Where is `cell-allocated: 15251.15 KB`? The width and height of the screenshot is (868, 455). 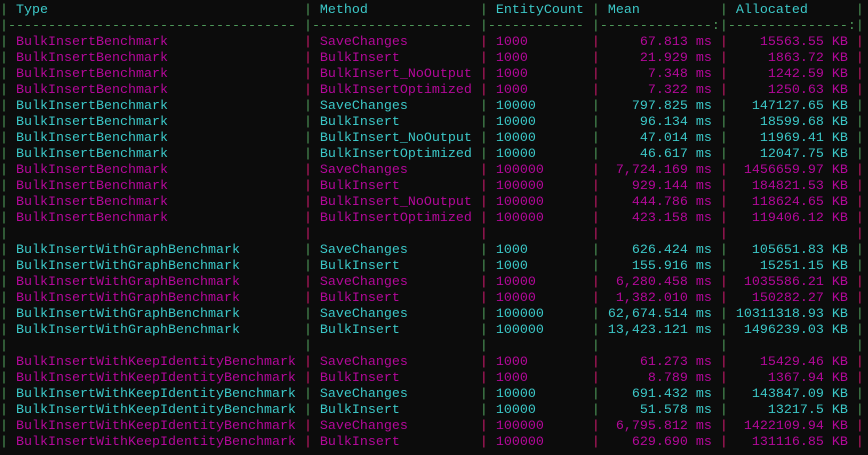 cell-allocated: 15251.15 KB is located at coordinates (791, 266).